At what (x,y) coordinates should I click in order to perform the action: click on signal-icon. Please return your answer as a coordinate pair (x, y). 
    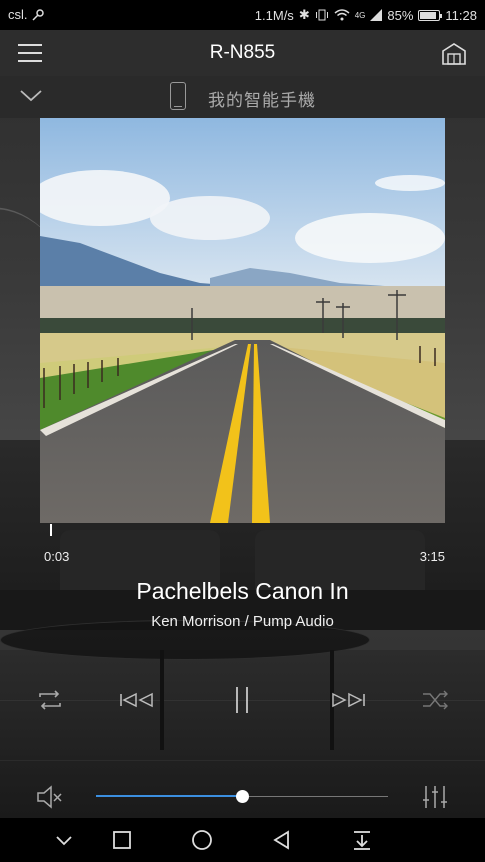
    Looking at the image, I should click on (376, 15).